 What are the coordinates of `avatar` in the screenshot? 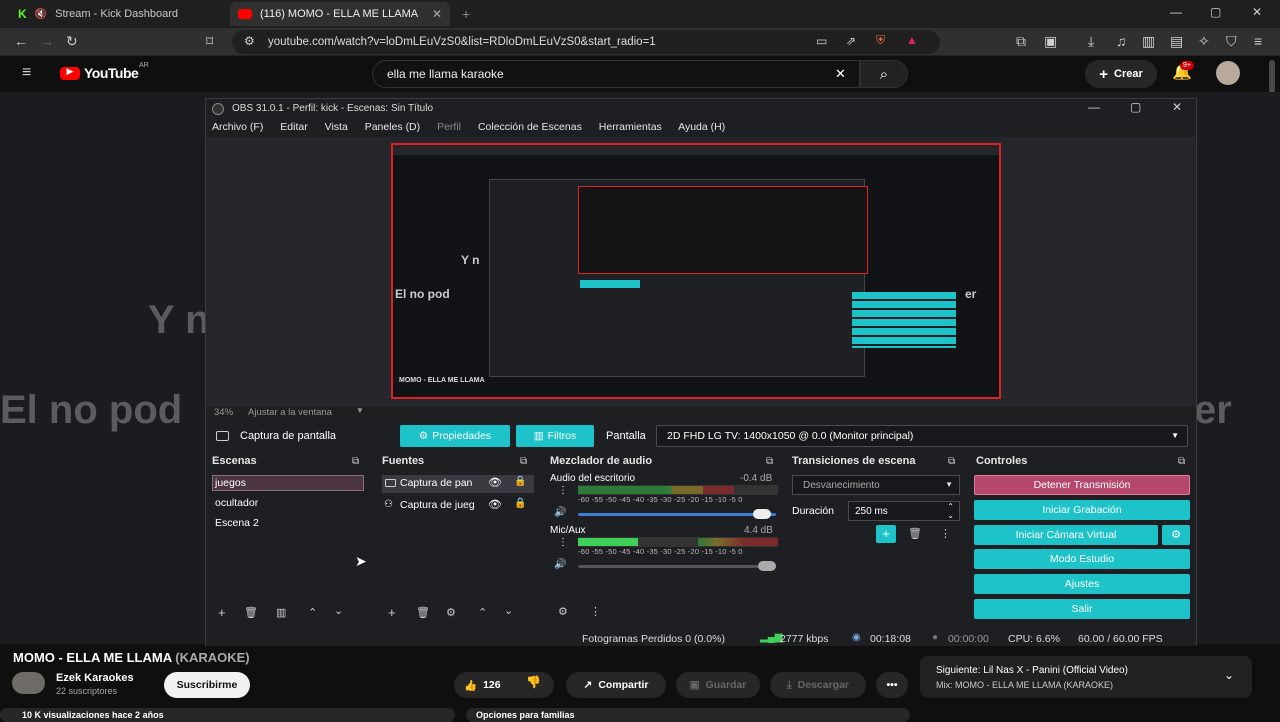 It's located at (1228, 73).